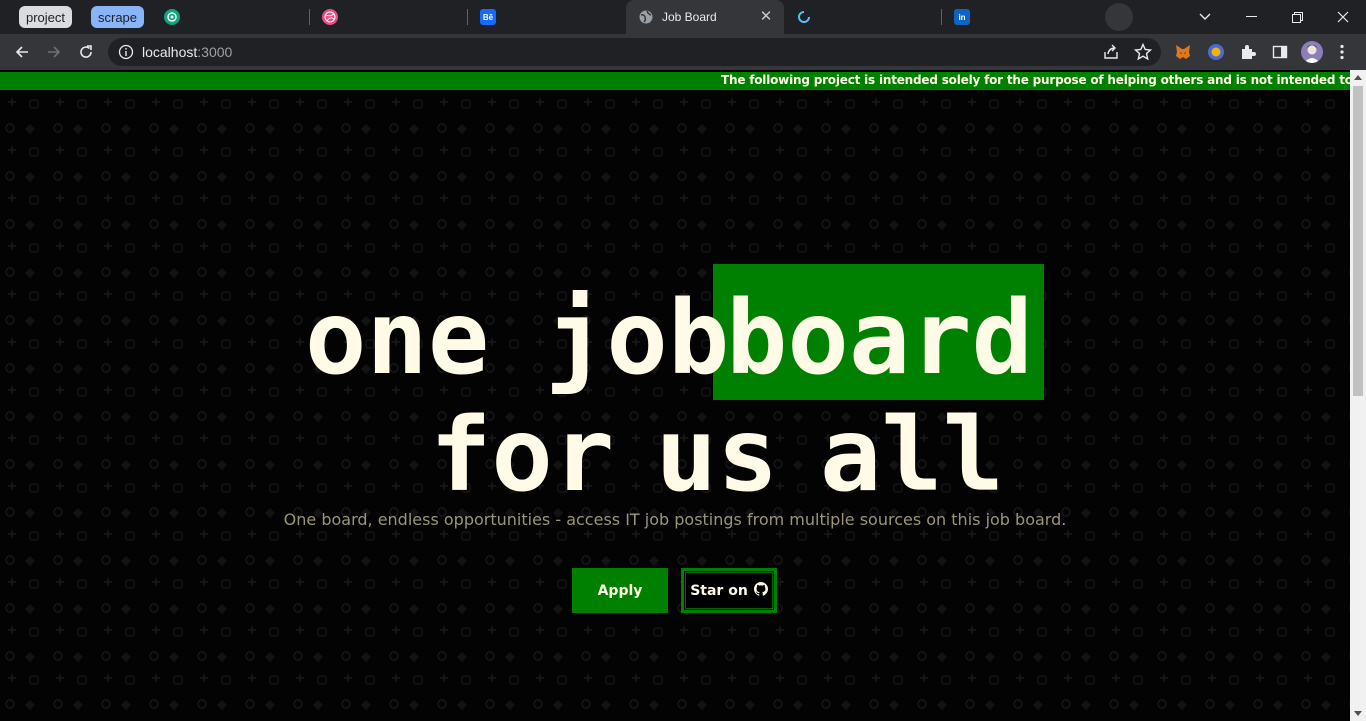 The width and height of the screenshot is (1366, 721). What do you see at coordinates (637, 338) in the screenshot?
I see `hero-word-job: job` at bounding box center [637, 338].